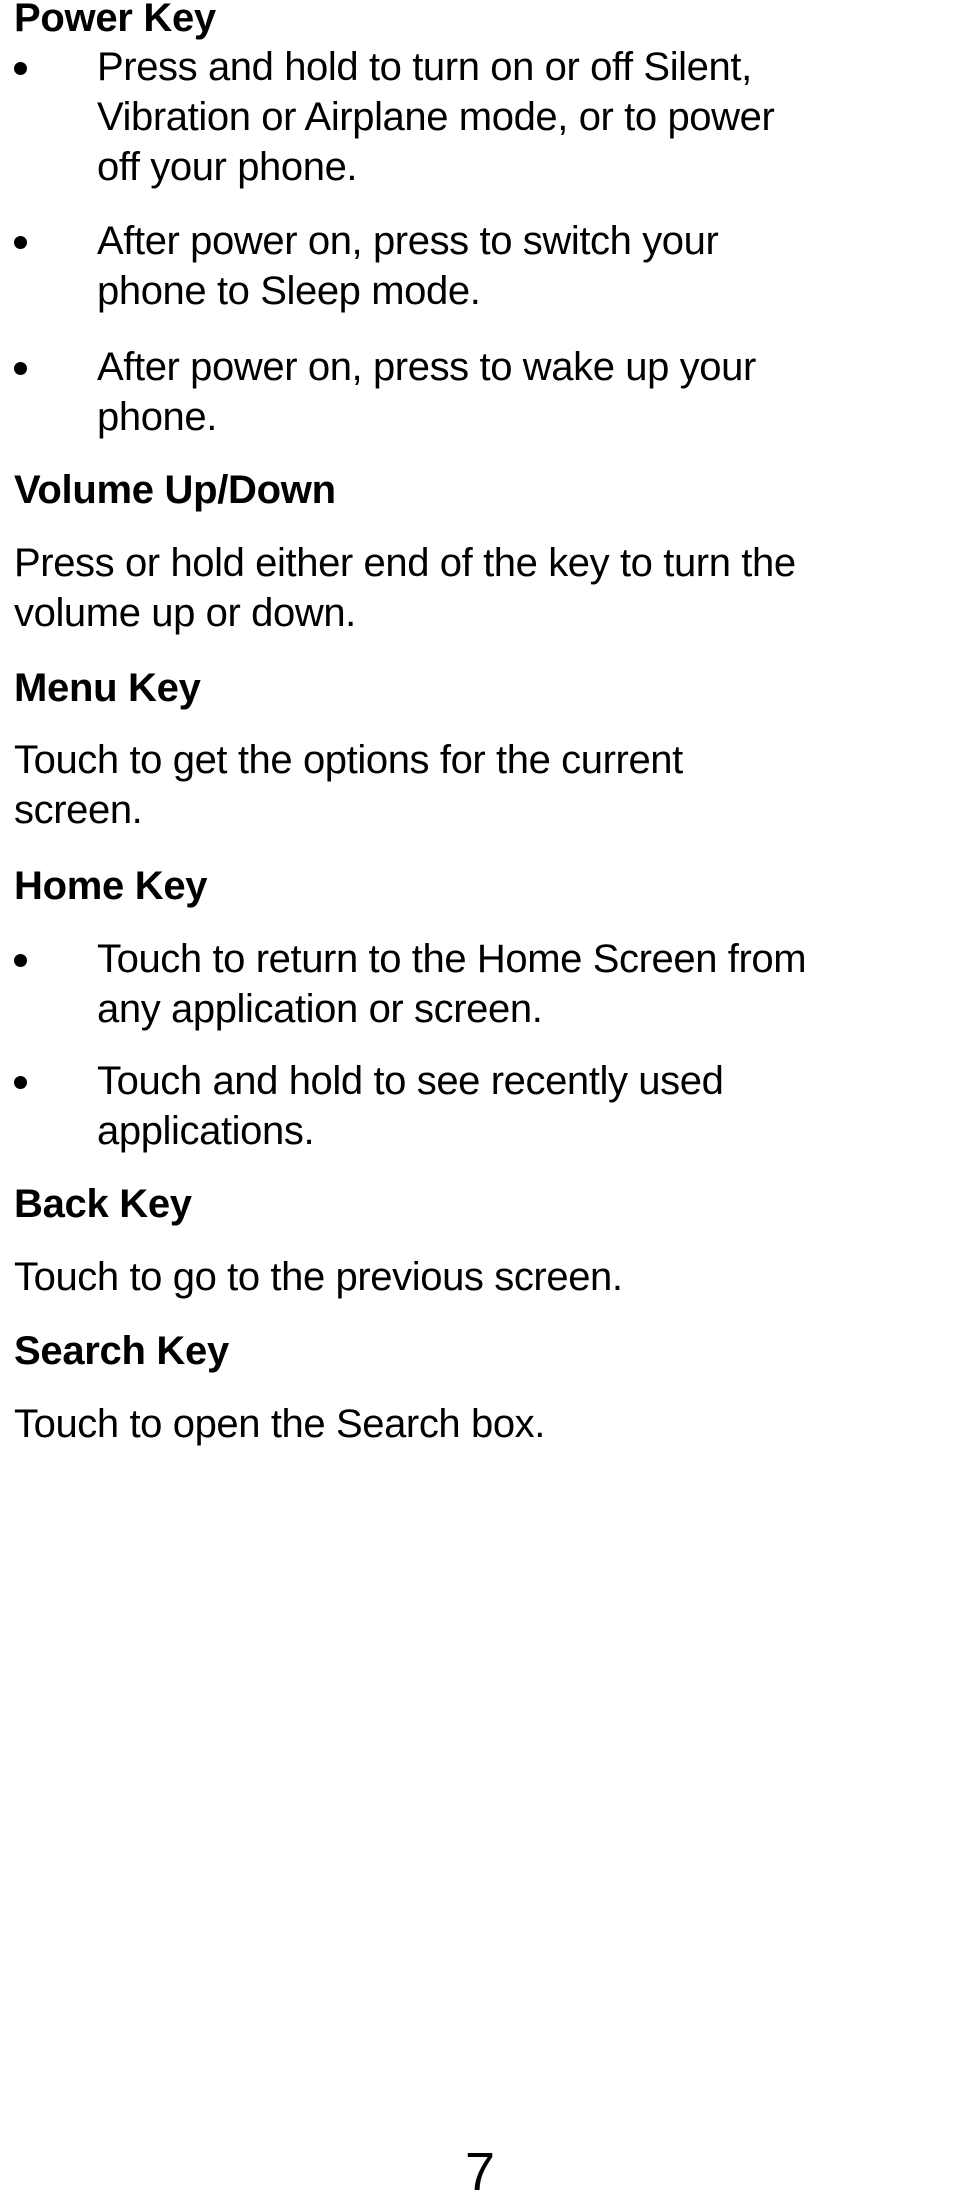  I want to click on text-line: Touch to go to the previous screen., so click(318, 1277).